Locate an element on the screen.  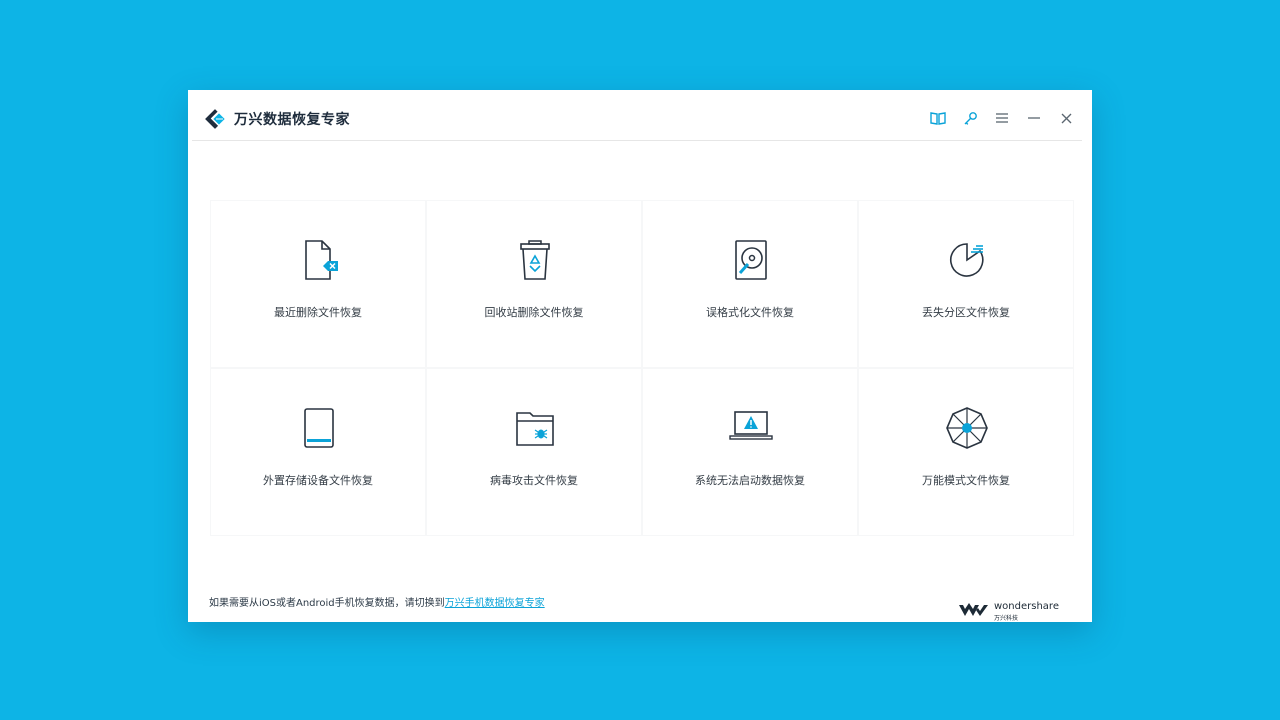
menu-button is located at coordinates (1002, 118).